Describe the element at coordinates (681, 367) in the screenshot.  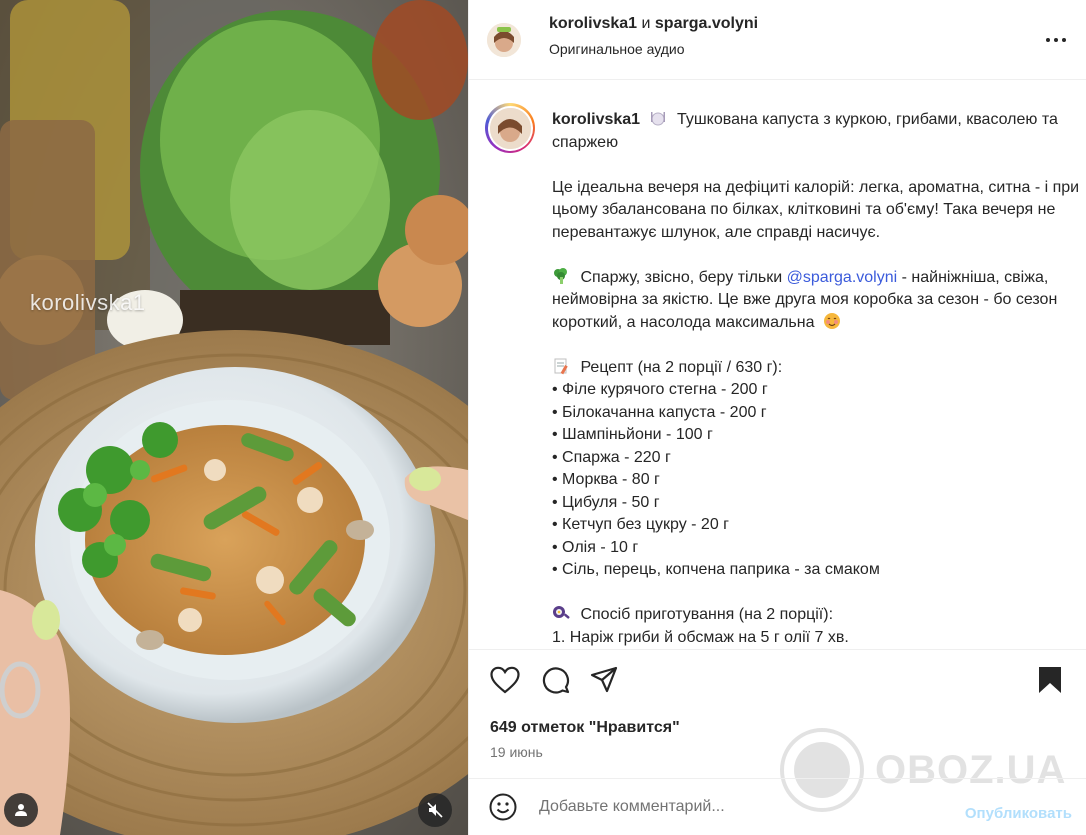
I see `recipe-title: Рецепт (на 2 порції / 630 г):` at that location.